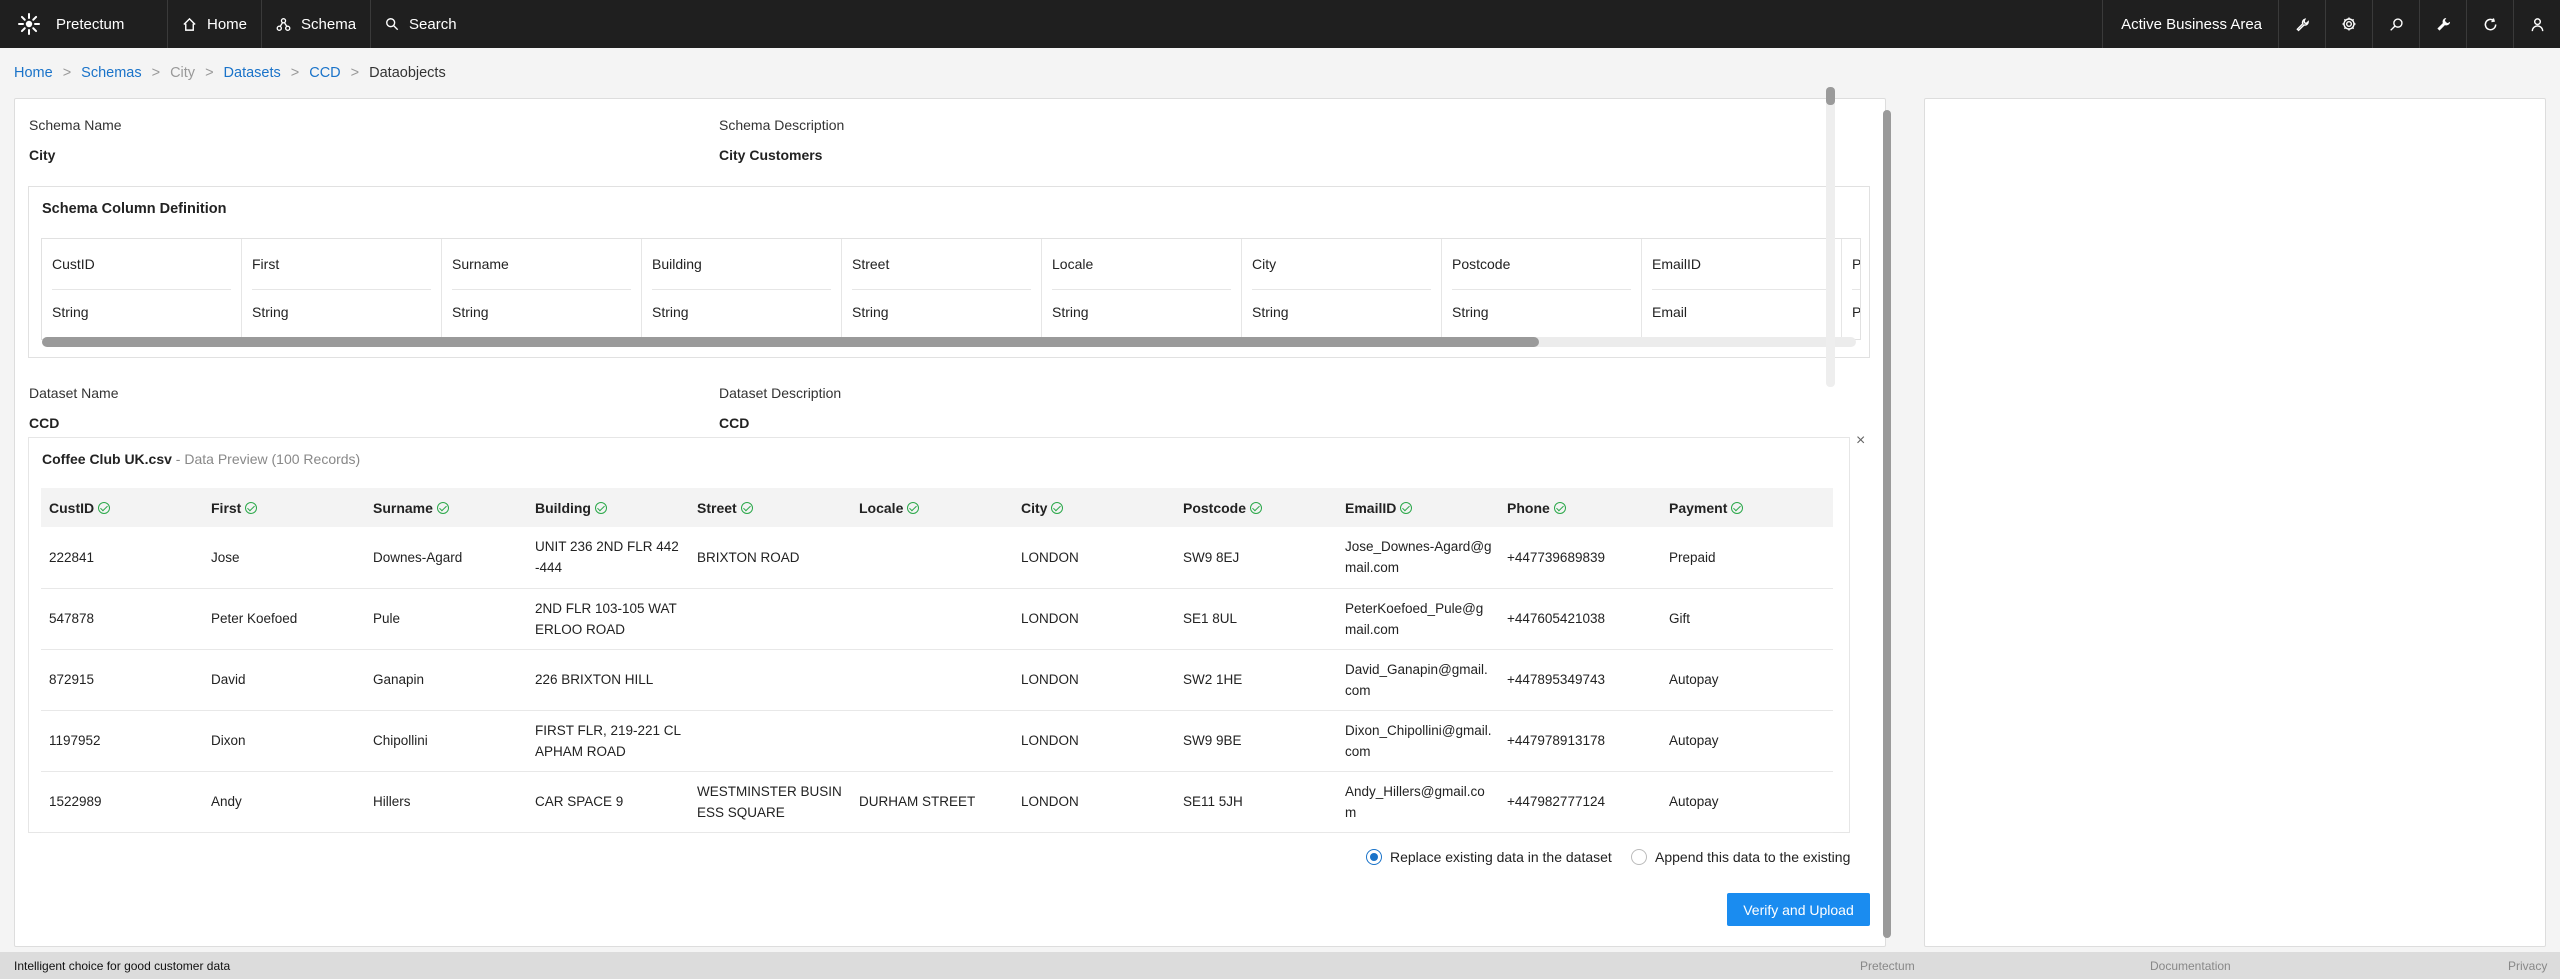 This screenshot has height=979, width=2560. I want to click on column-header: CustID, so click(122, 507).